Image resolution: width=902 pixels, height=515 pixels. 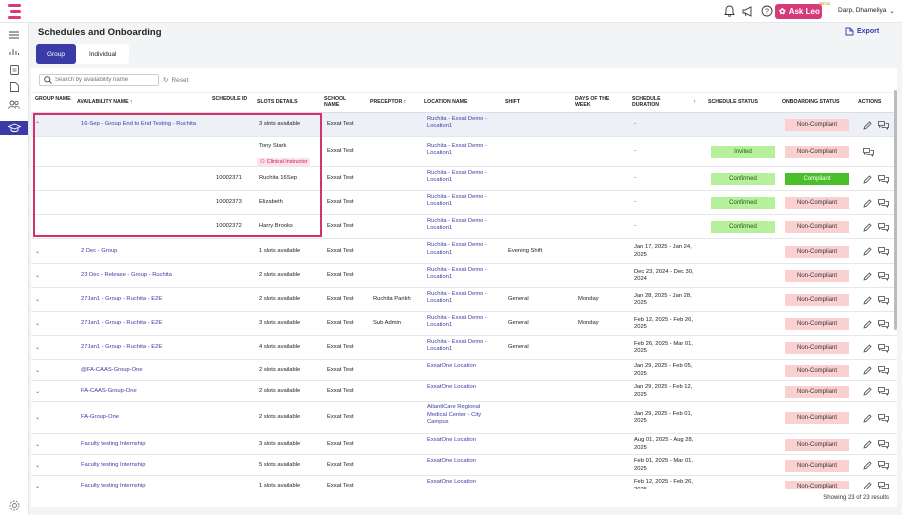 I want to click on export-button: Export, so click(x=862, y=31).